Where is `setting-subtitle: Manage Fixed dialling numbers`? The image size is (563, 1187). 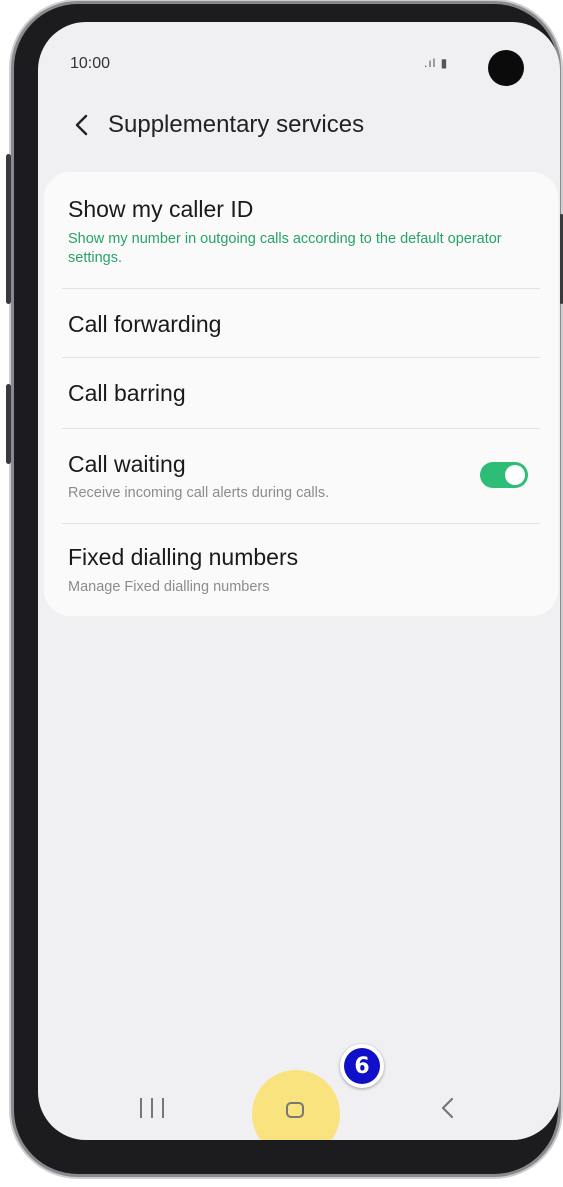 setting-subtitle: Manage Fixed dialling numbers is located at coordinates (169, 587).